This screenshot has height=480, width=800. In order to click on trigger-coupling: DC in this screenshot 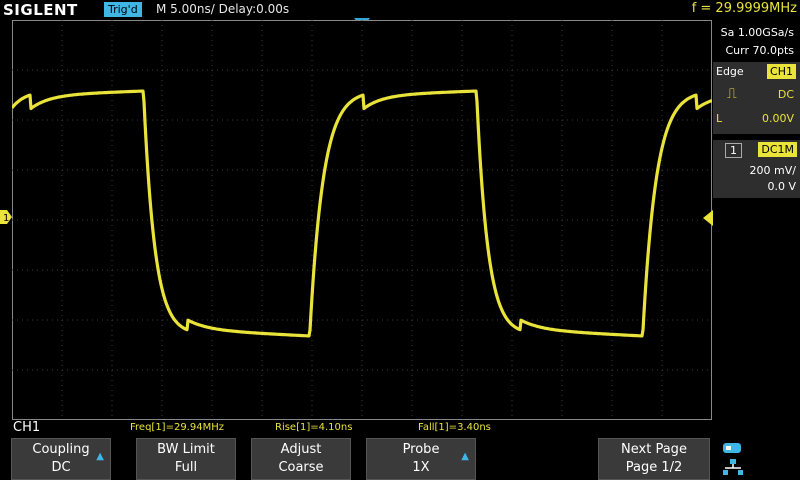, I will do `click(785, 94)`.